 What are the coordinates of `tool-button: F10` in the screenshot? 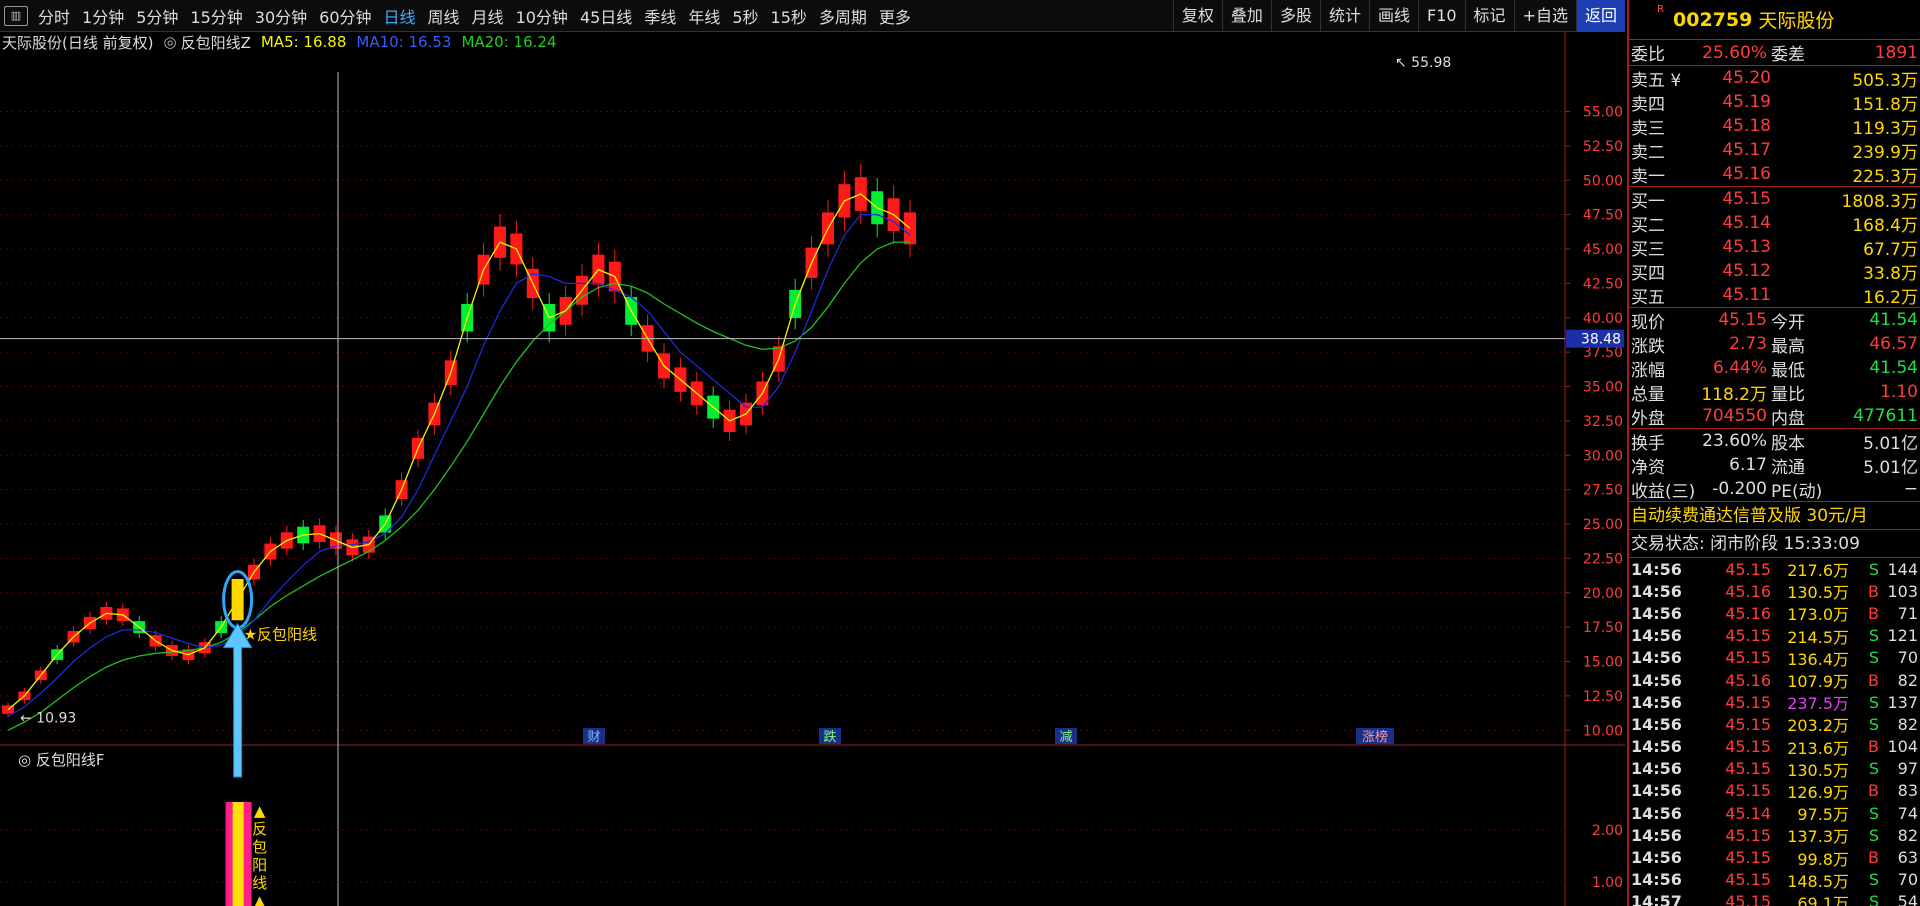 It's located at (1441, 16).